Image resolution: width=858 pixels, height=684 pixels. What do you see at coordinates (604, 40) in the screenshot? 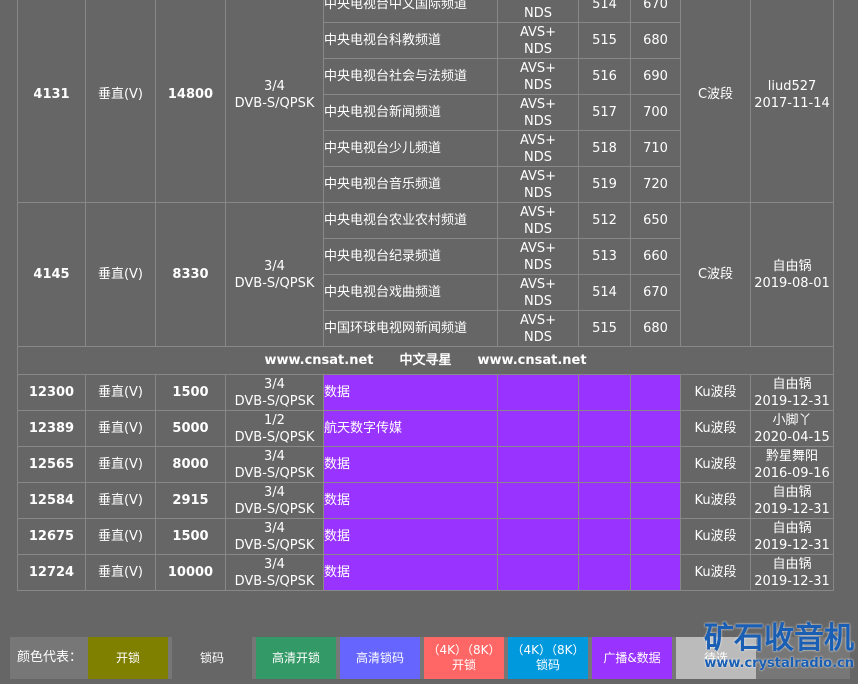
I see `sid-cell-text: 515` at bounding box center [604, 40].